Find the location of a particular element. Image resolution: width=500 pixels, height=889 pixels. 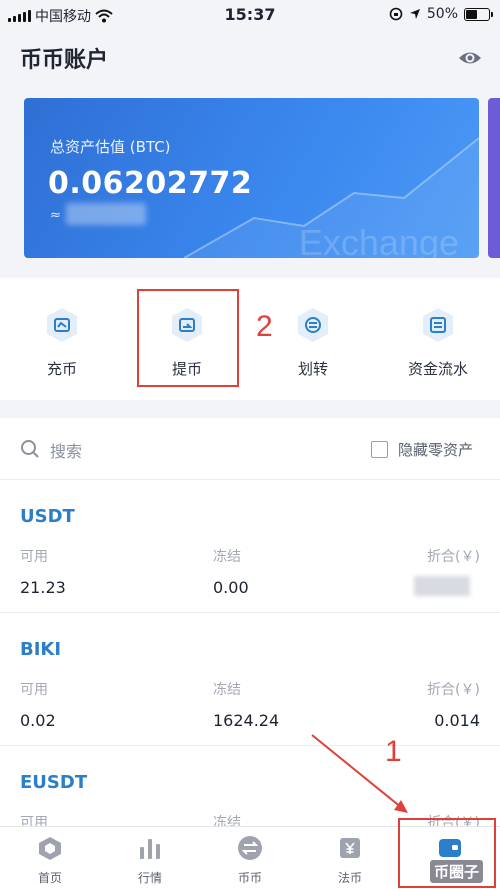

annotation-arrow is located at coordinates (359, 773).